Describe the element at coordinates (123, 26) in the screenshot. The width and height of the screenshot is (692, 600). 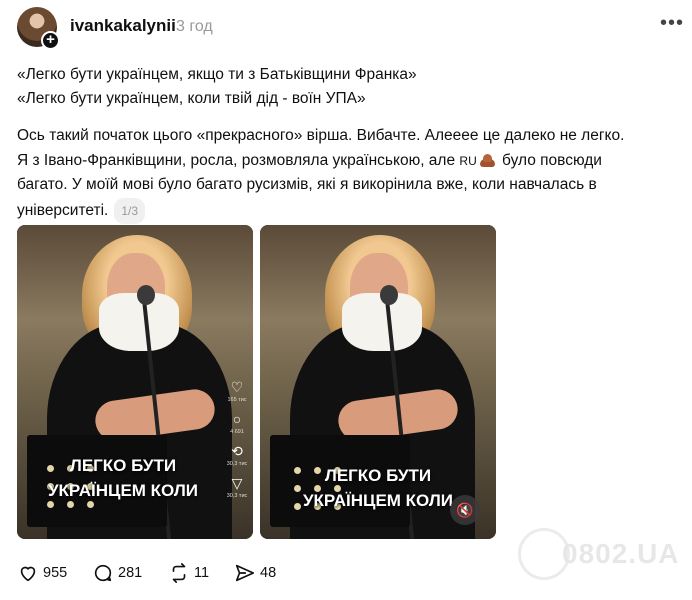
I see `username: ivankakalynii` at that location.